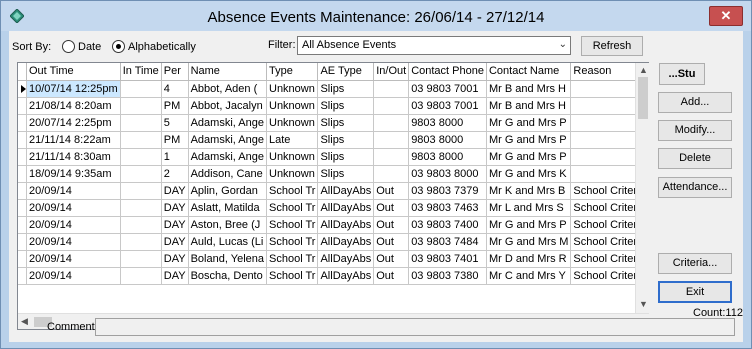 This screenshot has width=752, height=349. I want to click on table-cell: 03 9803 8000, so click(447, 174).